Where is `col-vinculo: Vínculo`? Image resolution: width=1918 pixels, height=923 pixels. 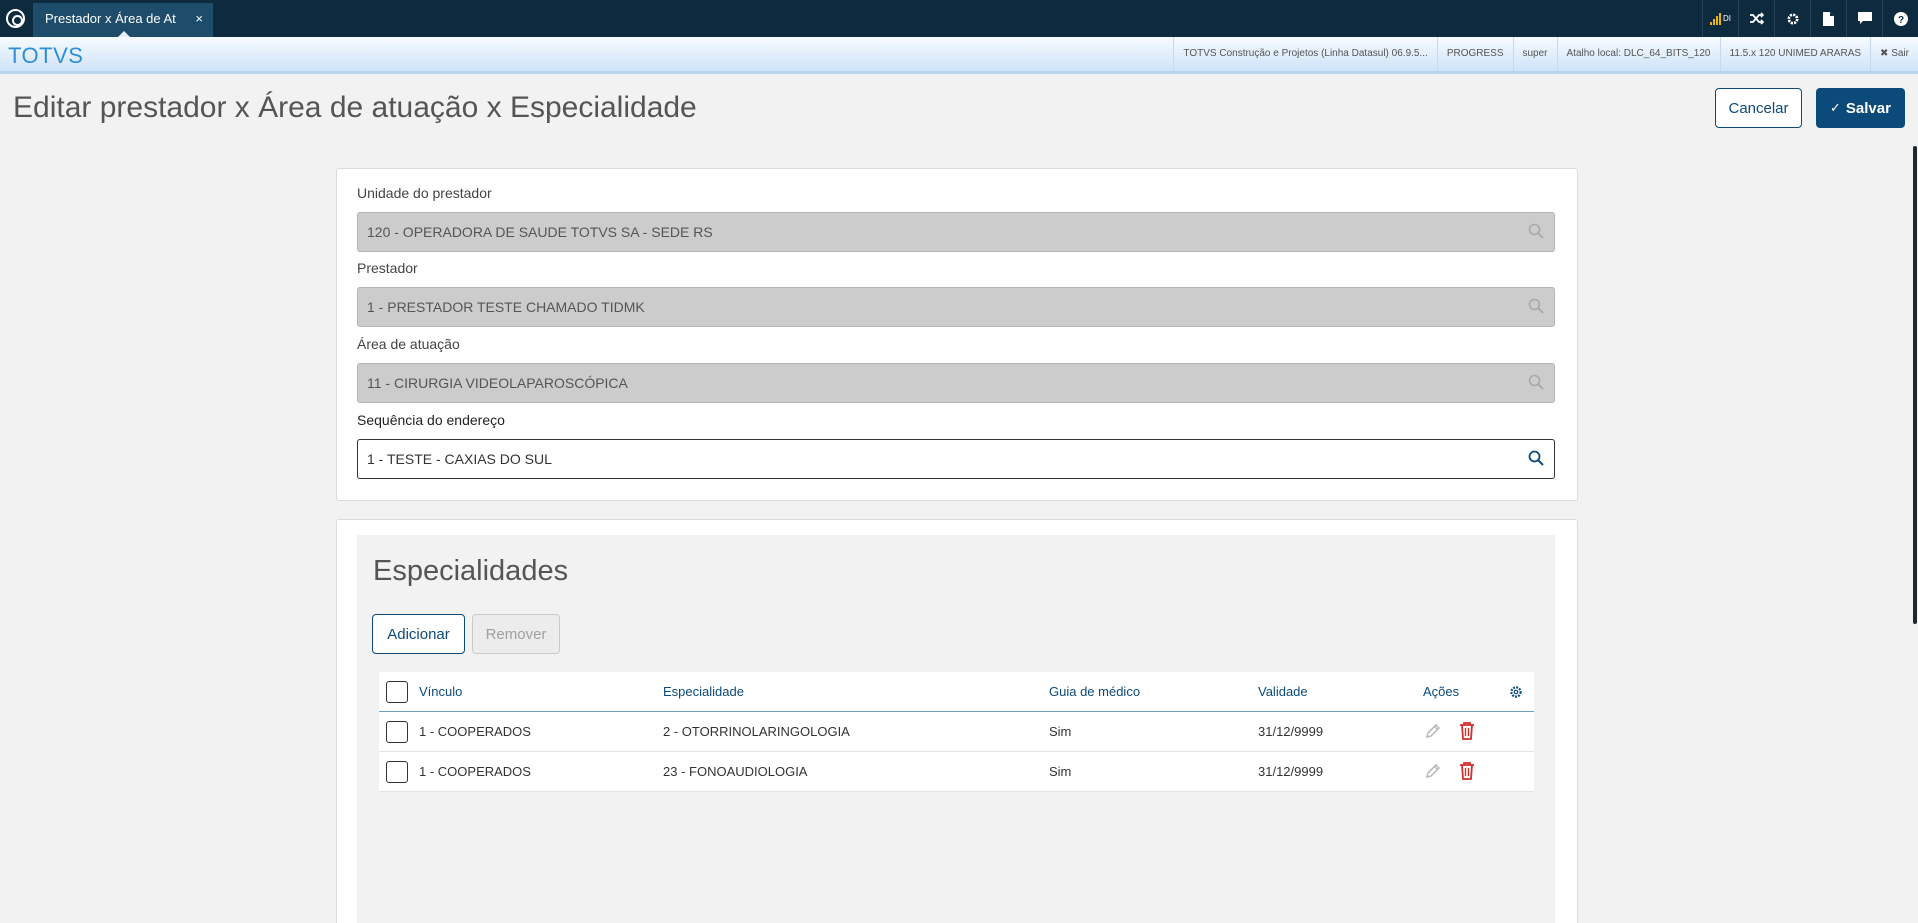 col-vinculo: Vínculo is located at coordinates (440, 692).